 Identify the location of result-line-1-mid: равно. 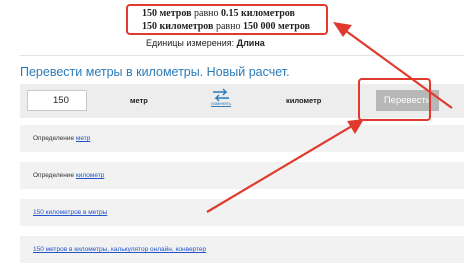
(206, 13).